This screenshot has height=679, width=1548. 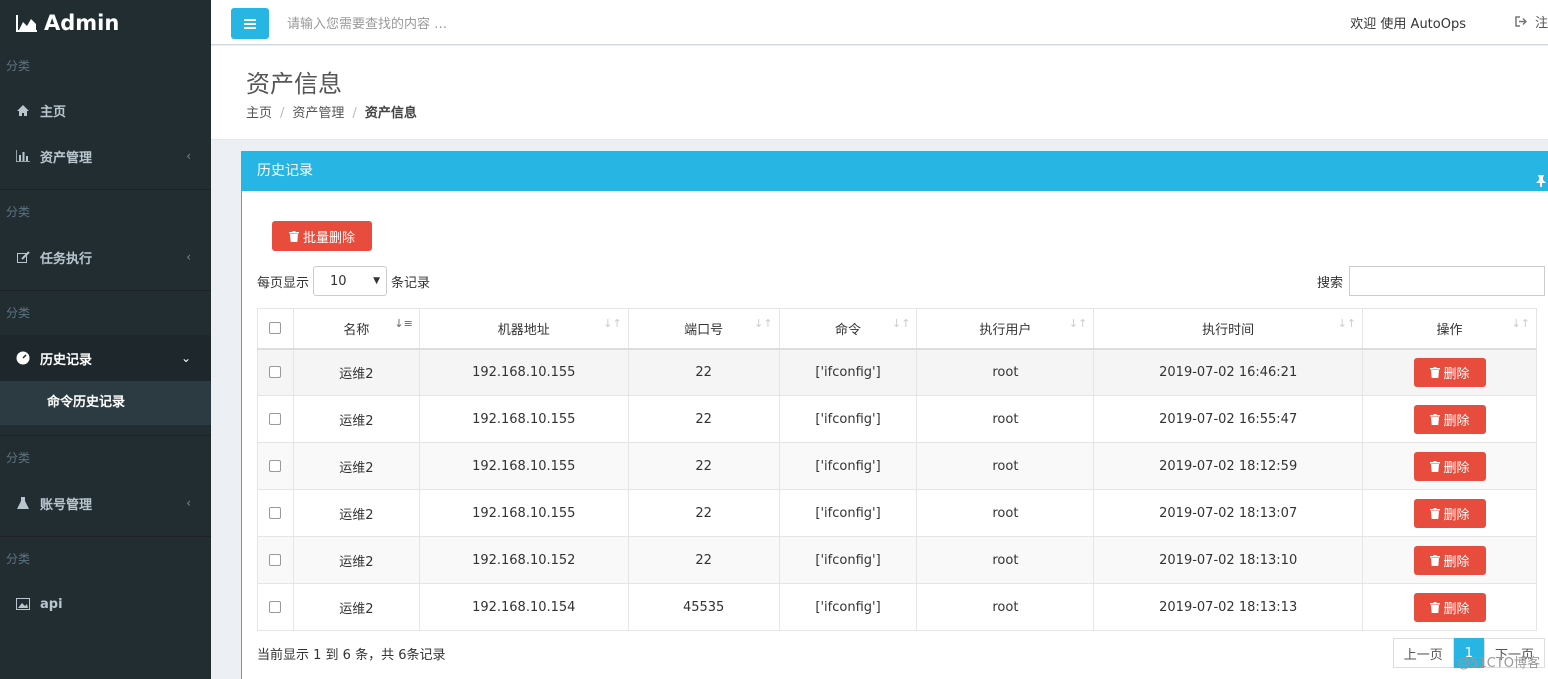 I want to click on column-header-user: 执行用户 ↓↑, so click(x=1005, y=329).